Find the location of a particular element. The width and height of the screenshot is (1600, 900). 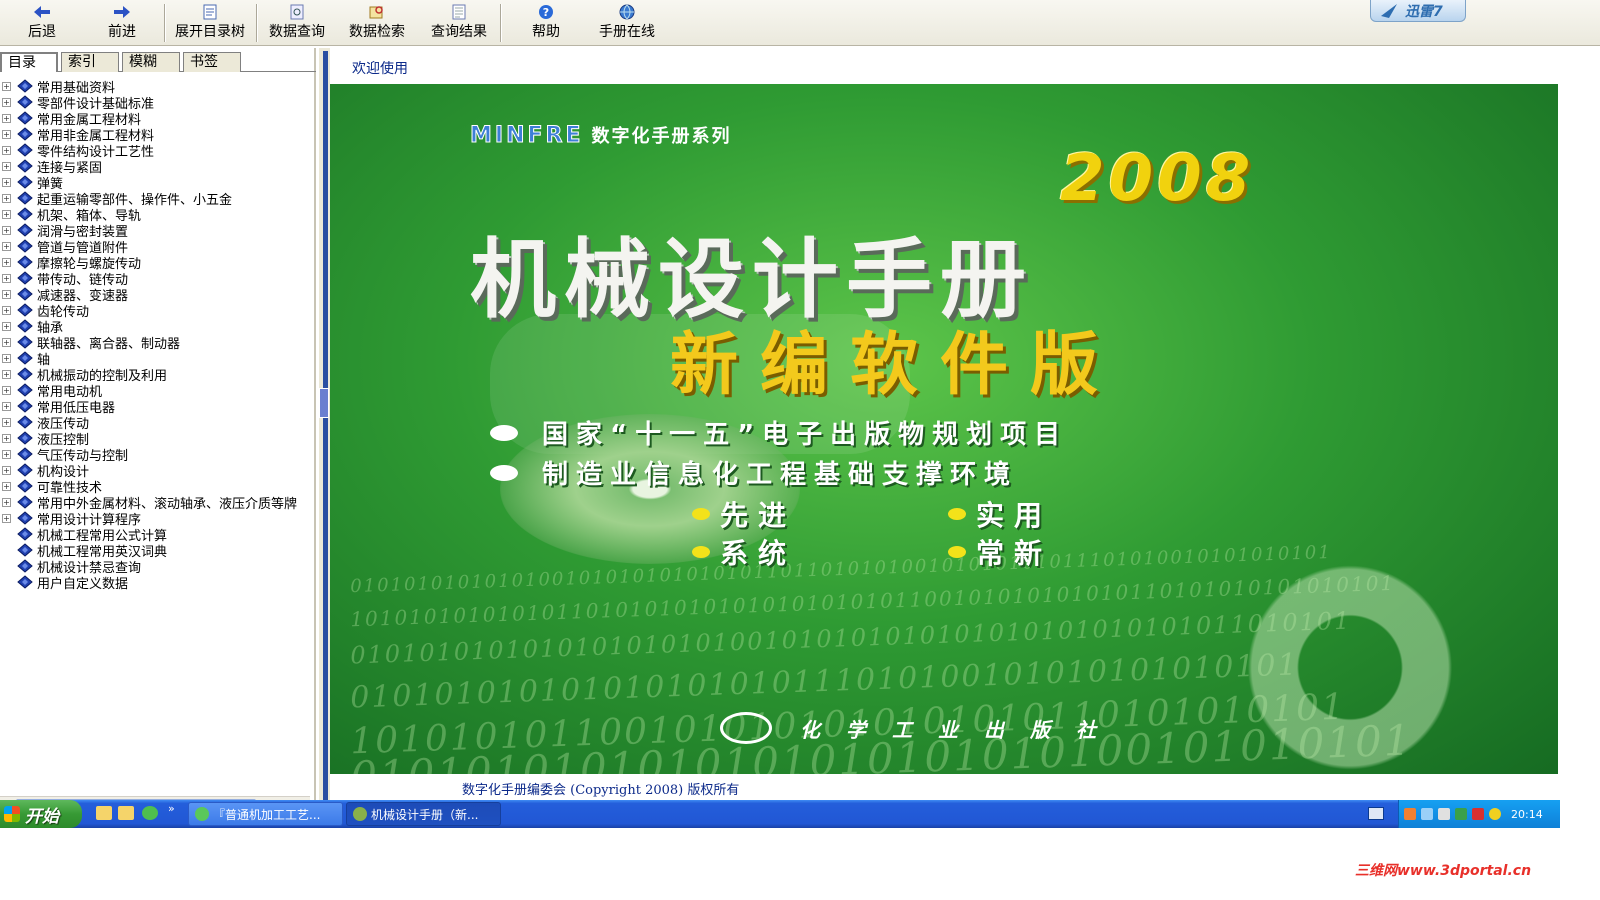

tab-index: 索引 is located at coordinates (90, 62).